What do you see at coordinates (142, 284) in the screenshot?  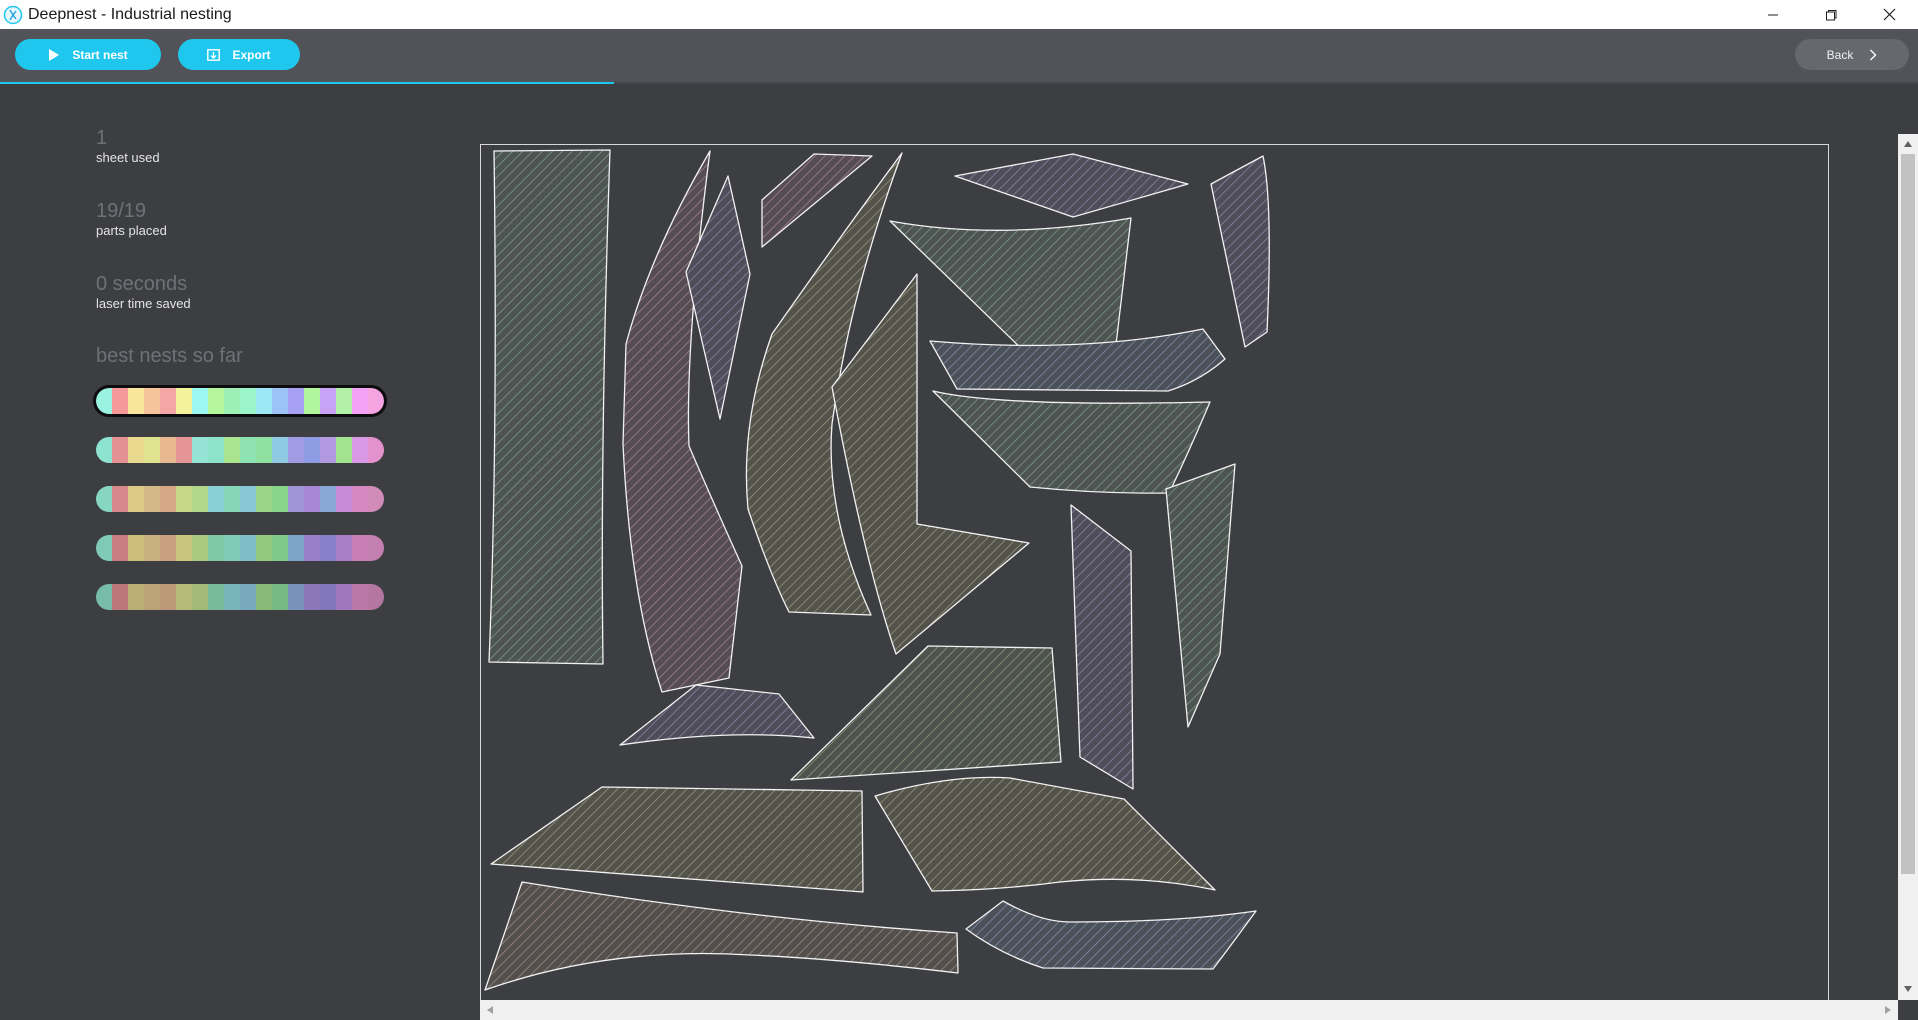 I see `laser-time-value: 0 seconds` at bounding box center [142, 284].